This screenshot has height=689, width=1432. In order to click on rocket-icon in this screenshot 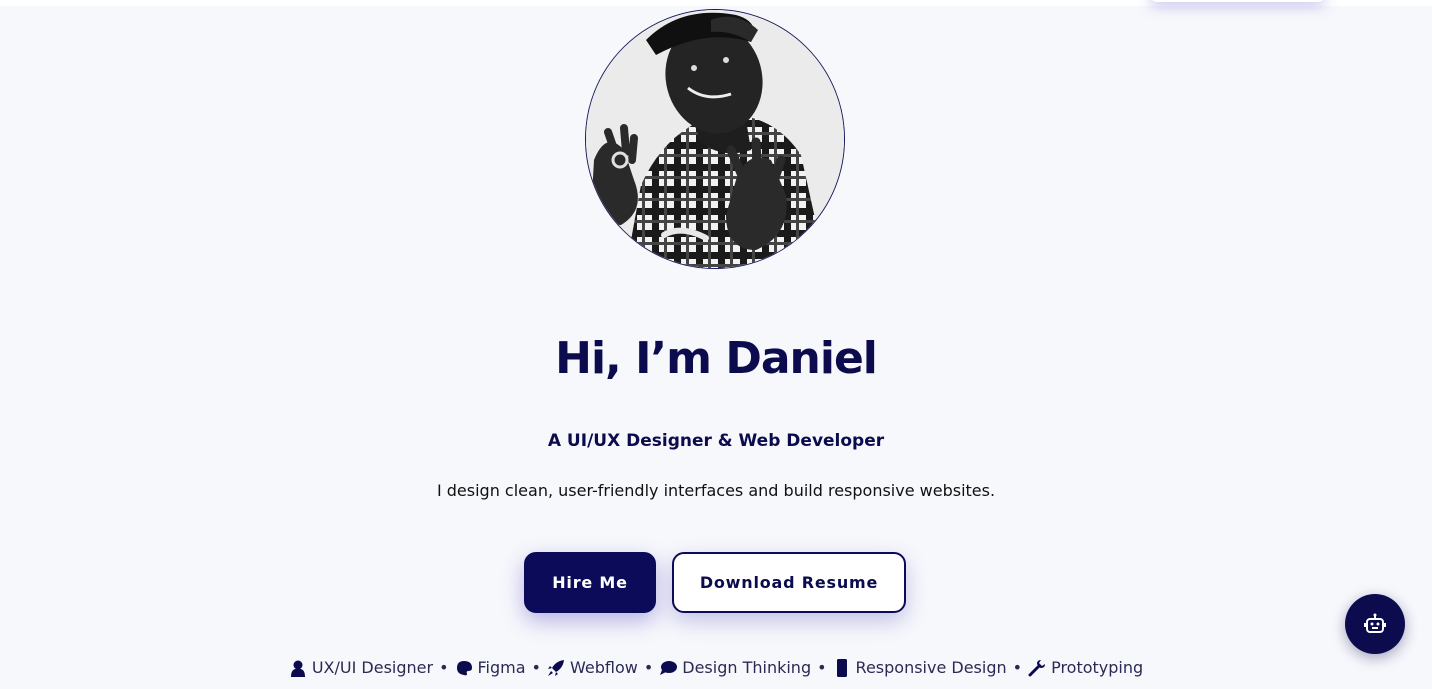, I will do `click(555, 667)`.